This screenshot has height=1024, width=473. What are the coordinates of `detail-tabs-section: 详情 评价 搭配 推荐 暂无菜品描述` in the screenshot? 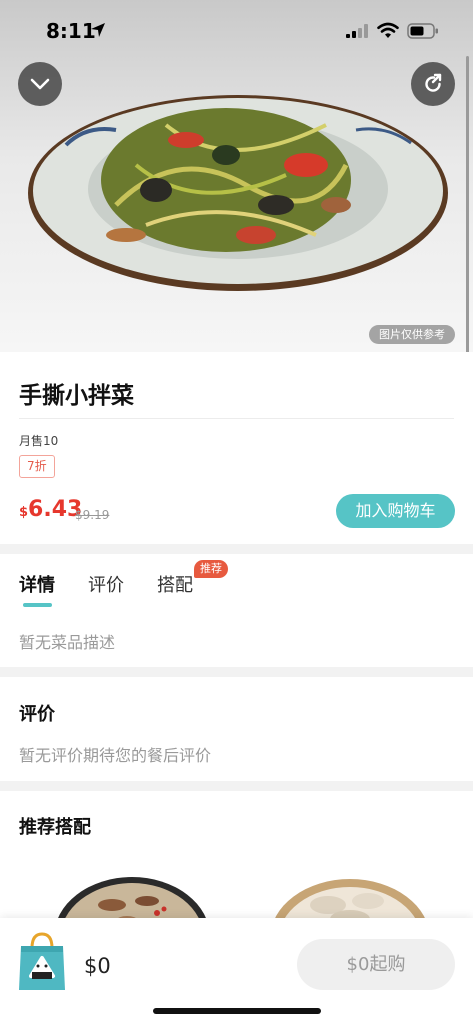 It's located at (236, 610).